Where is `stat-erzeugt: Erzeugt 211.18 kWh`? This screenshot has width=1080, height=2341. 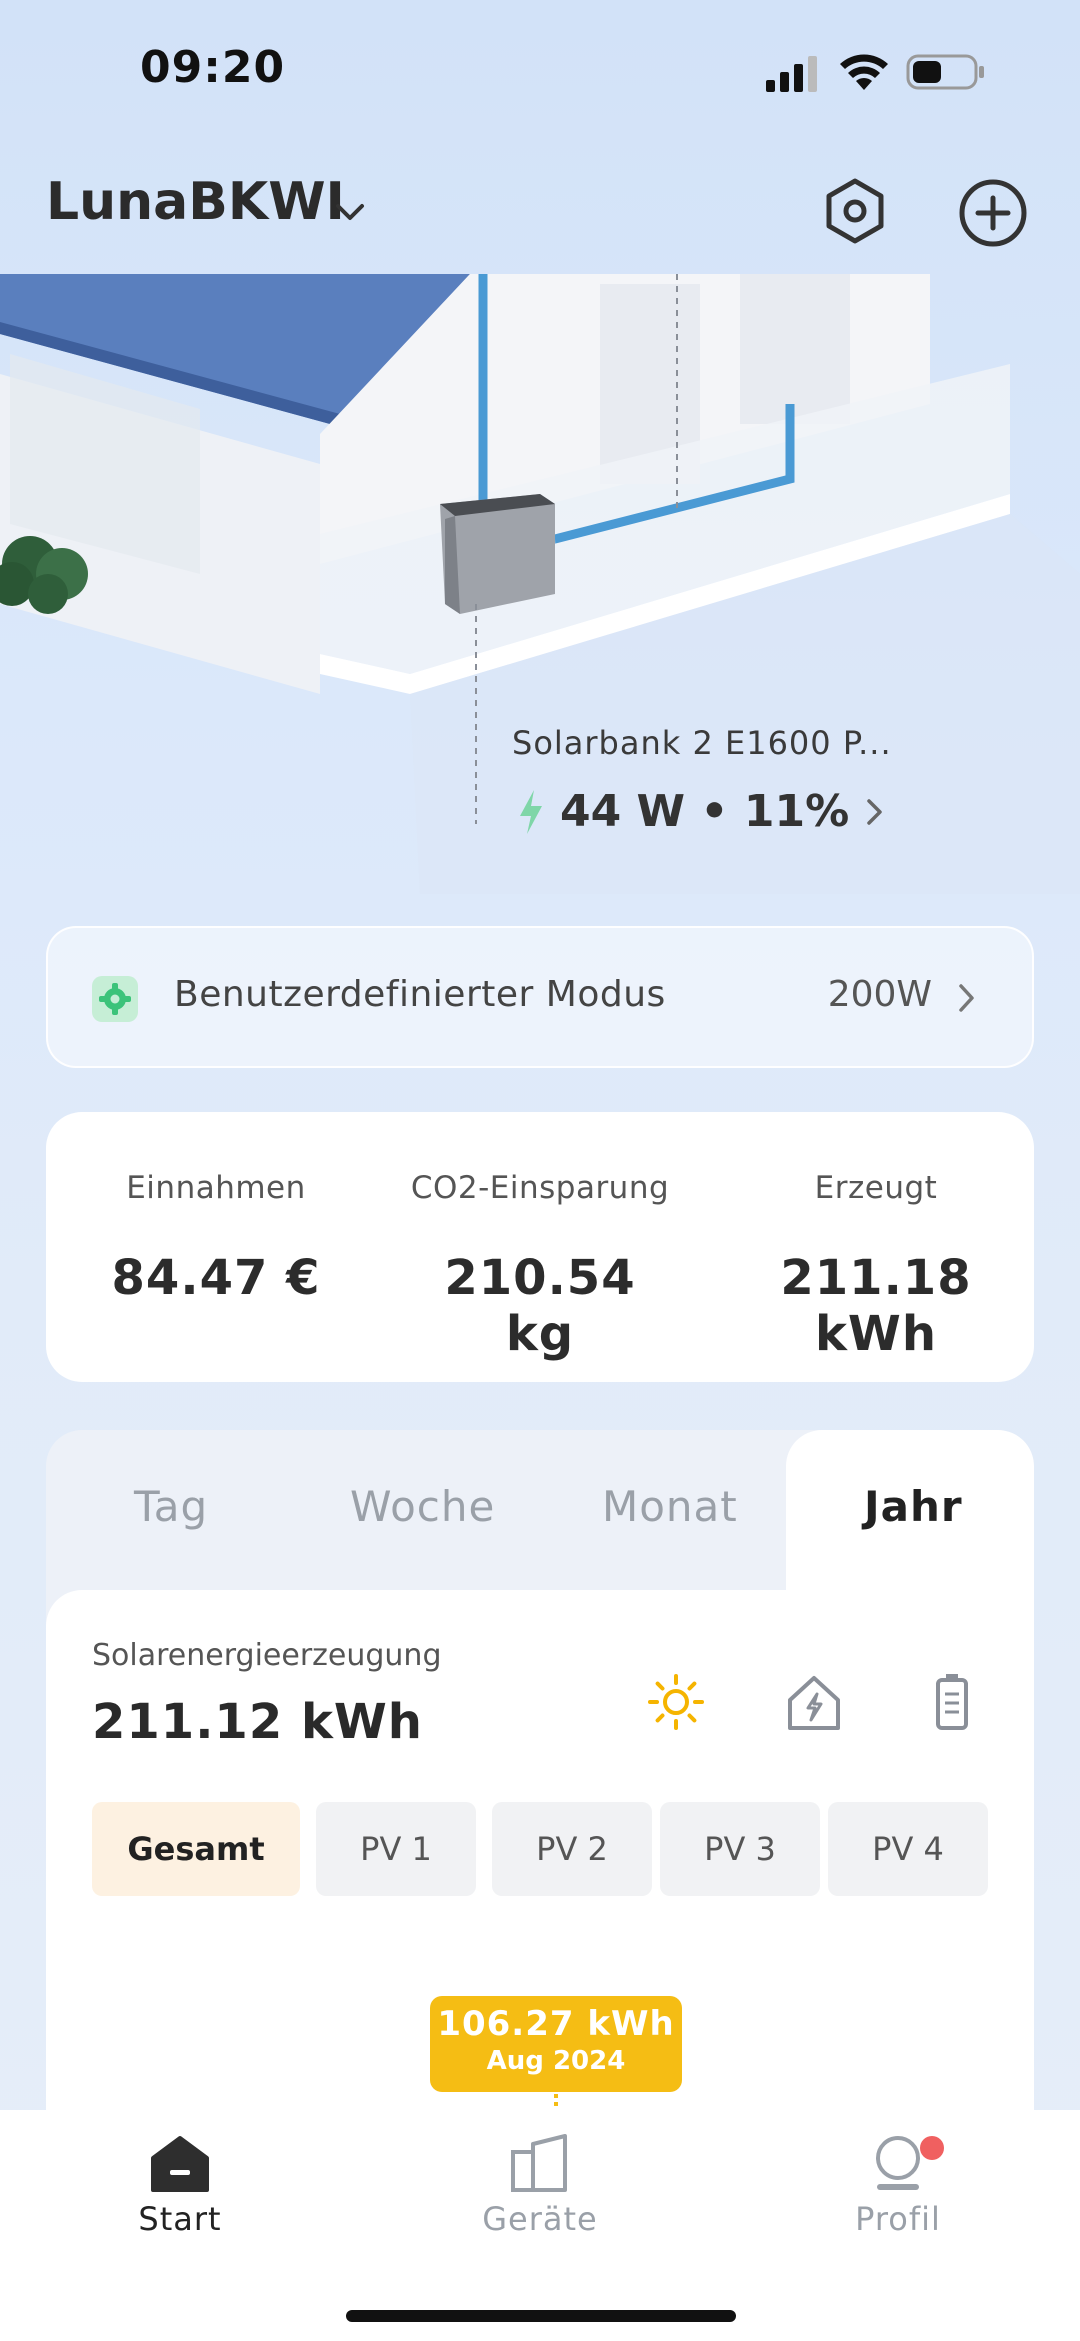 stat-erzeugt: Erzeugt 211.18 kWh is located at coordinates (876, 1266).